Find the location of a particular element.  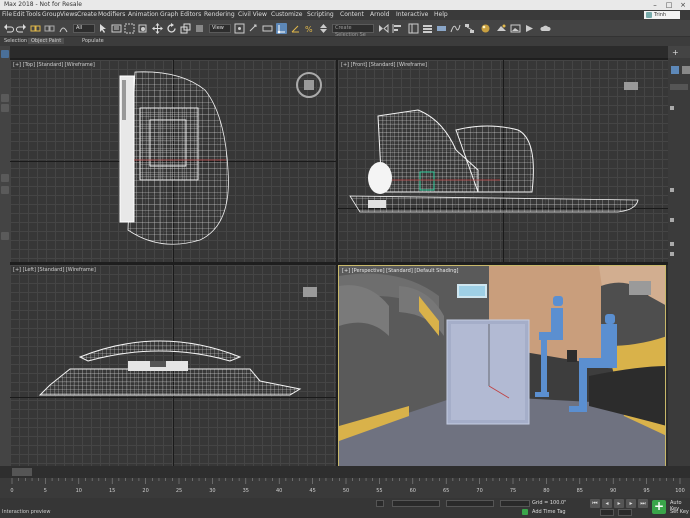

time-tag-icon is located at coordinates (525, 512).